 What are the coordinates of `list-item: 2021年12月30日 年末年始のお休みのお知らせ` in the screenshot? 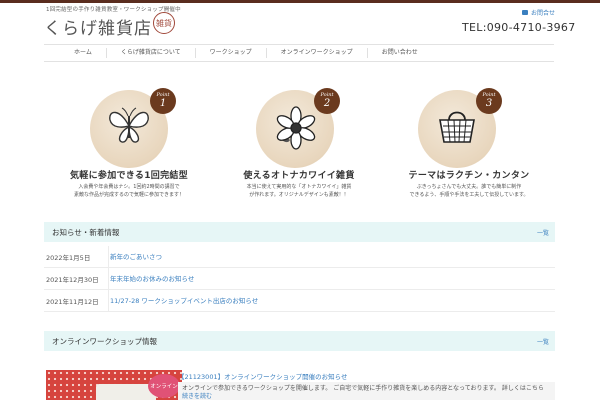 It's located at (299, 278).